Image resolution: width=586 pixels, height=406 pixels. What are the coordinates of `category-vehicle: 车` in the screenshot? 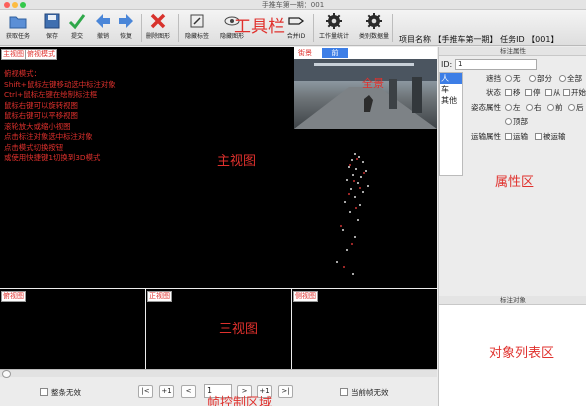 It's located at (451, 89).